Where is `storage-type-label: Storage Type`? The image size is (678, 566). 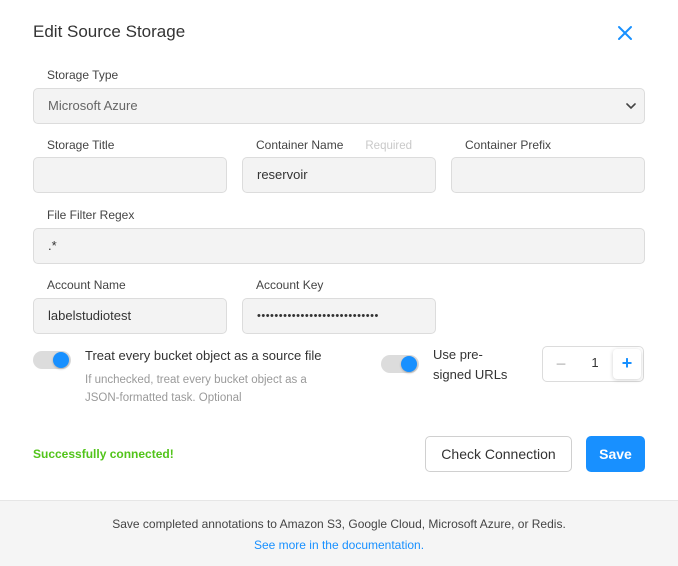 storage-type-label: Storage Type is located at coordinates (83, 75).